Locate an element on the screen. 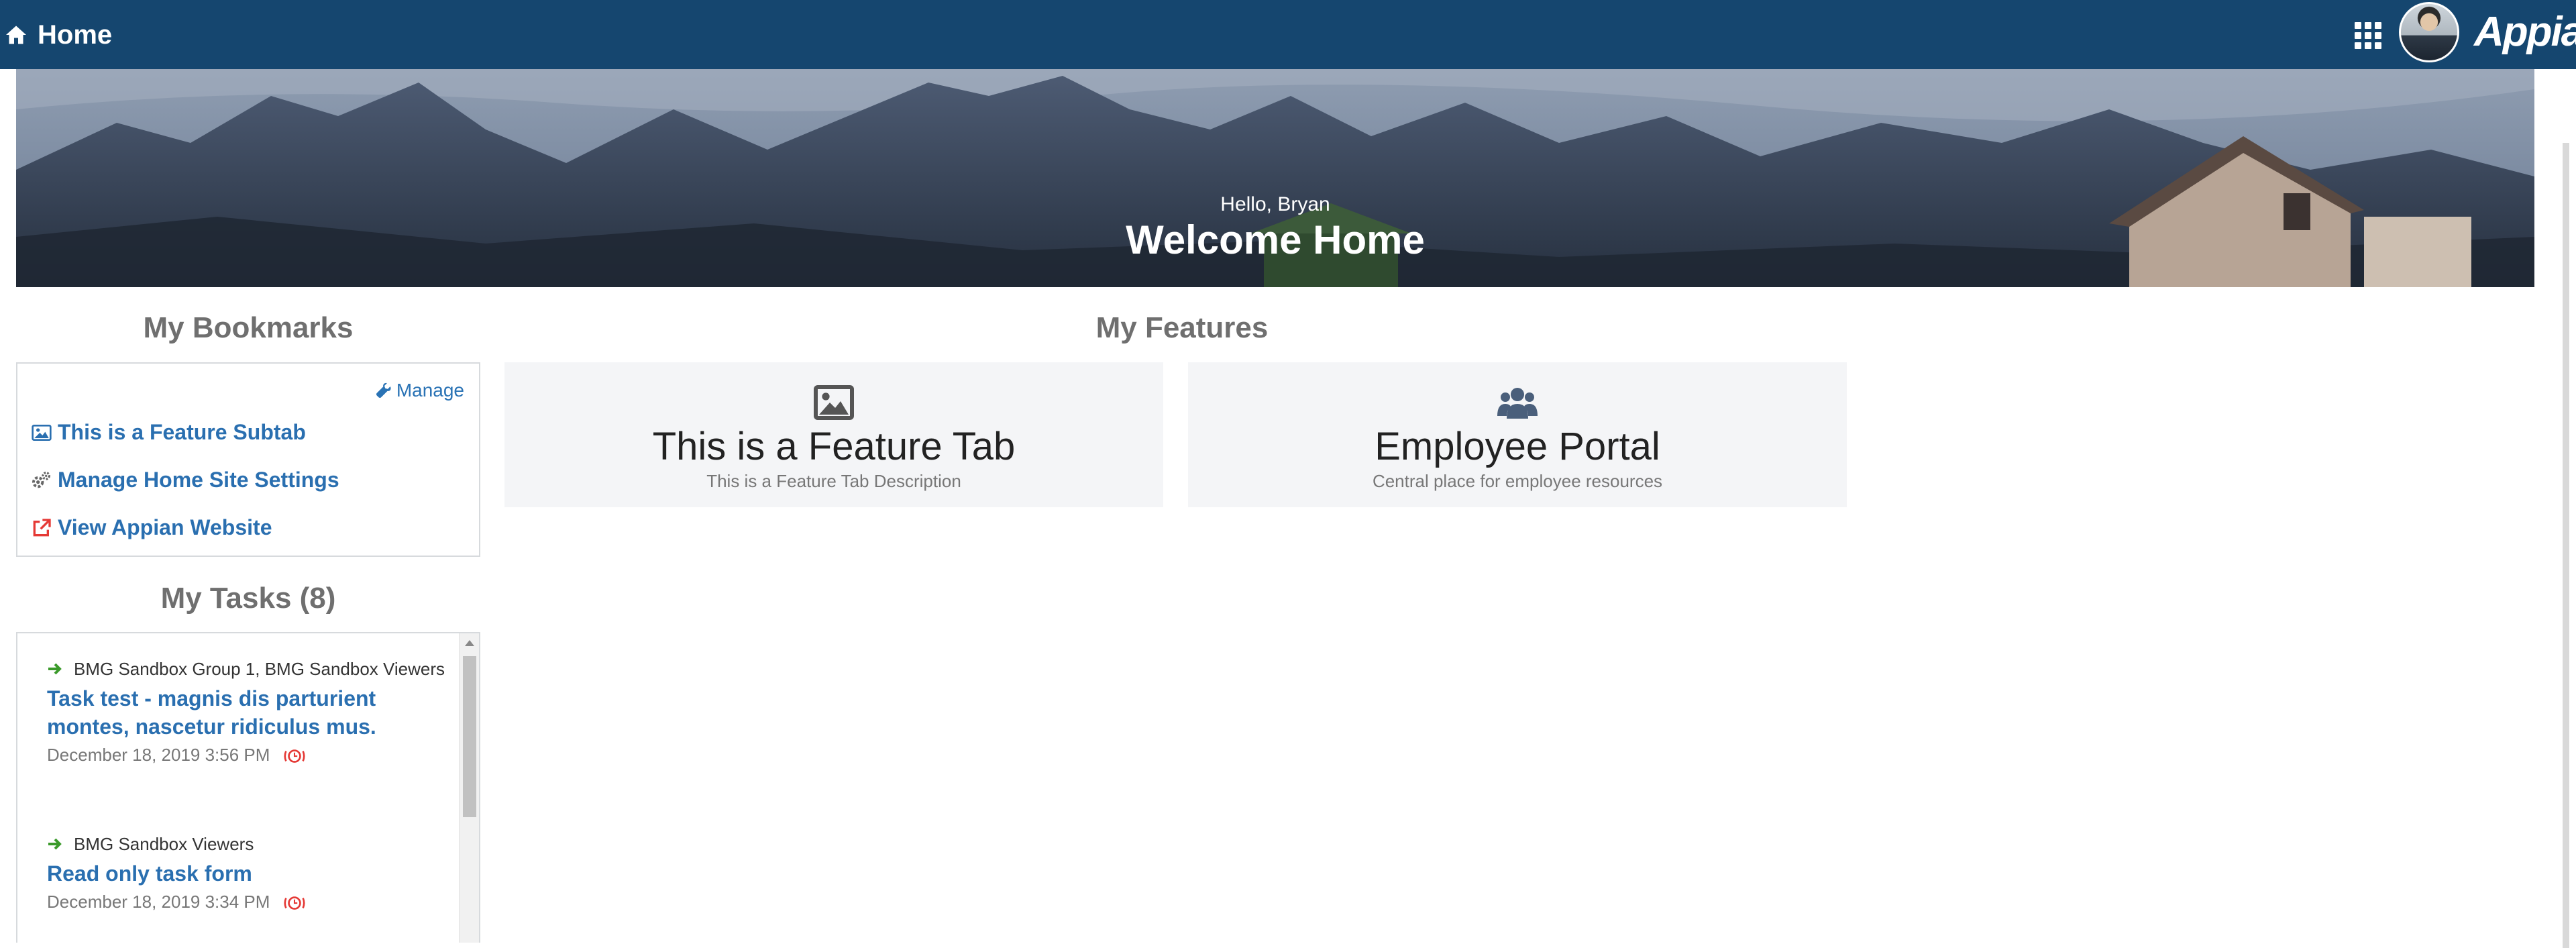  task-assignees: BMG Sandbox Viewers is located at coordinates (248, 844).